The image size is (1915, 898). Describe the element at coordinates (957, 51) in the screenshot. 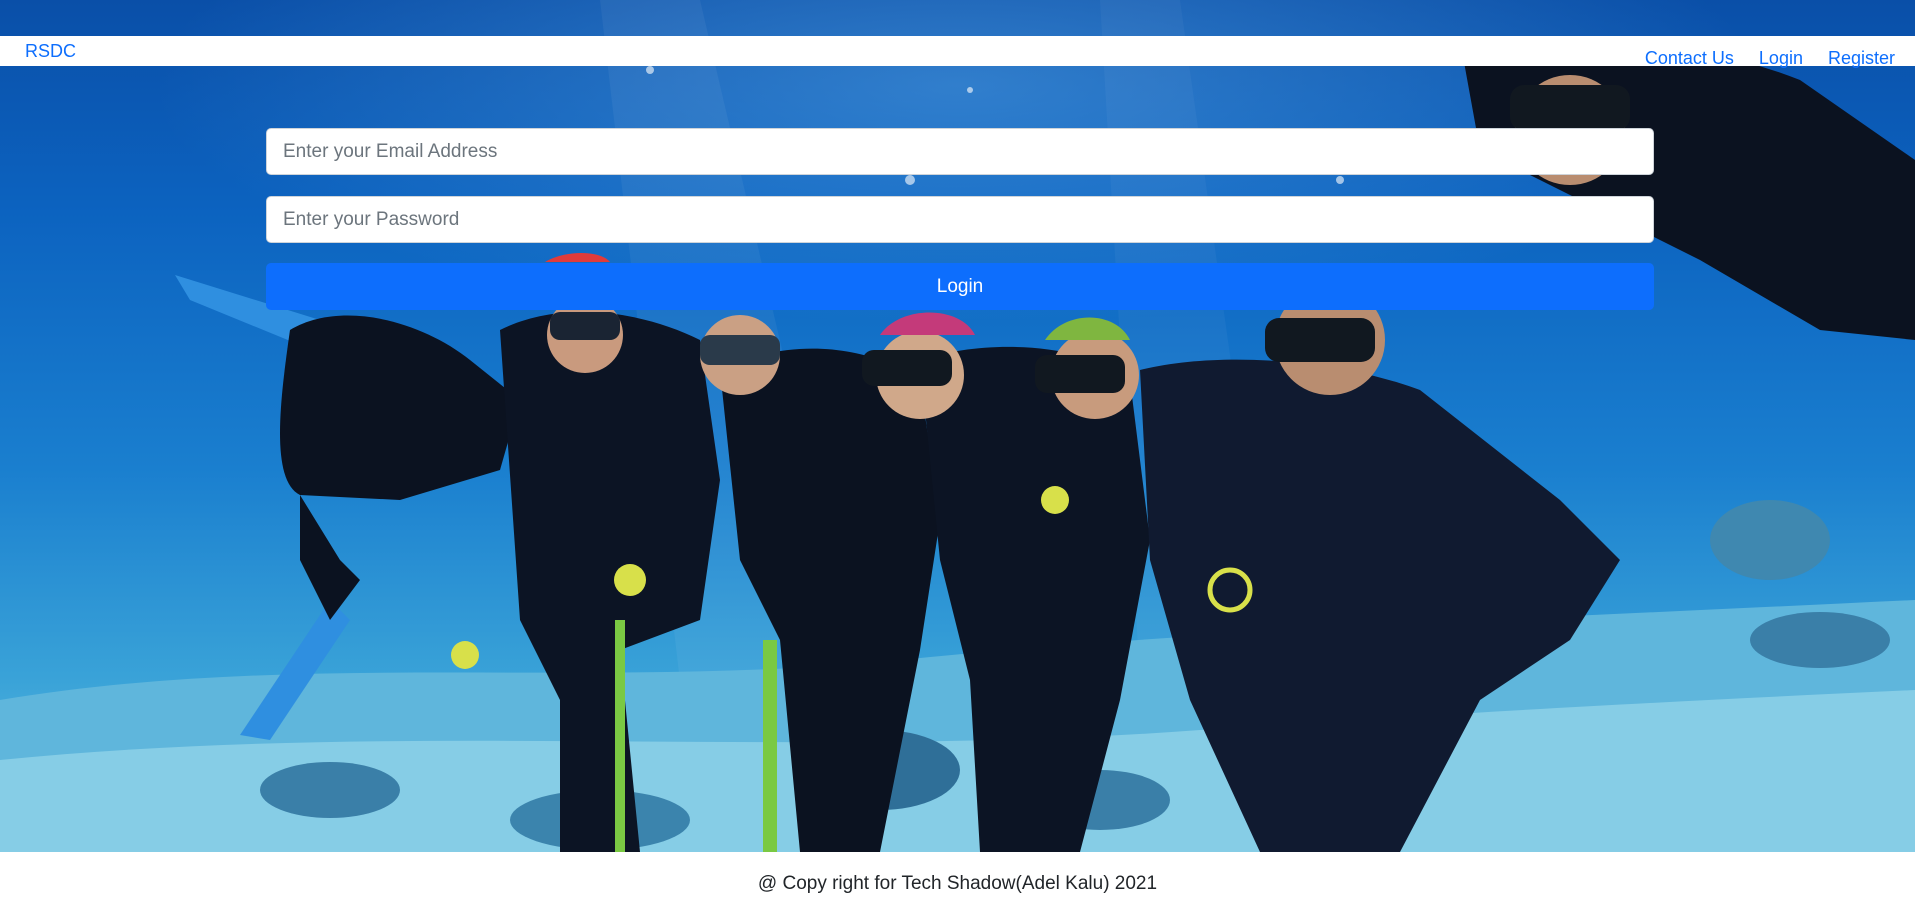

I see `navbar` at that location.